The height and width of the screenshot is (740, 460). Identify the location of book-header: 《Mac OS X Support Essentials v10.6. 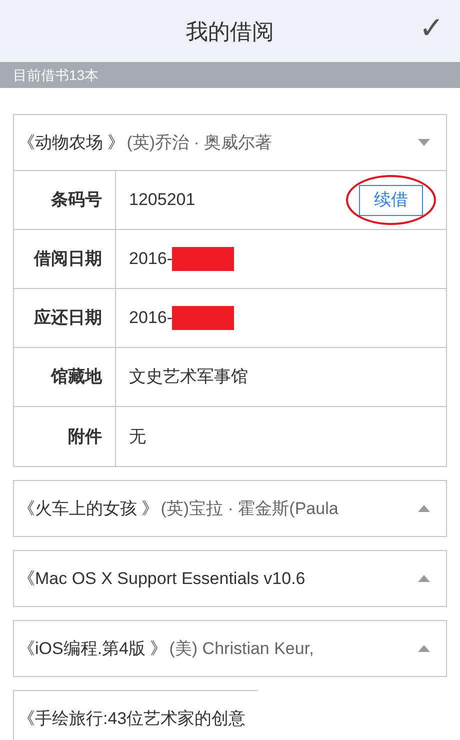
(230, 578).